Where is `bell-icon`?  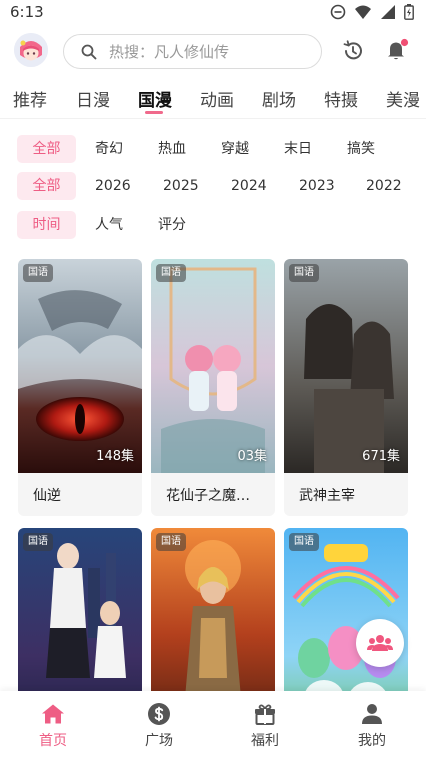
bell-icon is located at coordinates (397, 50).